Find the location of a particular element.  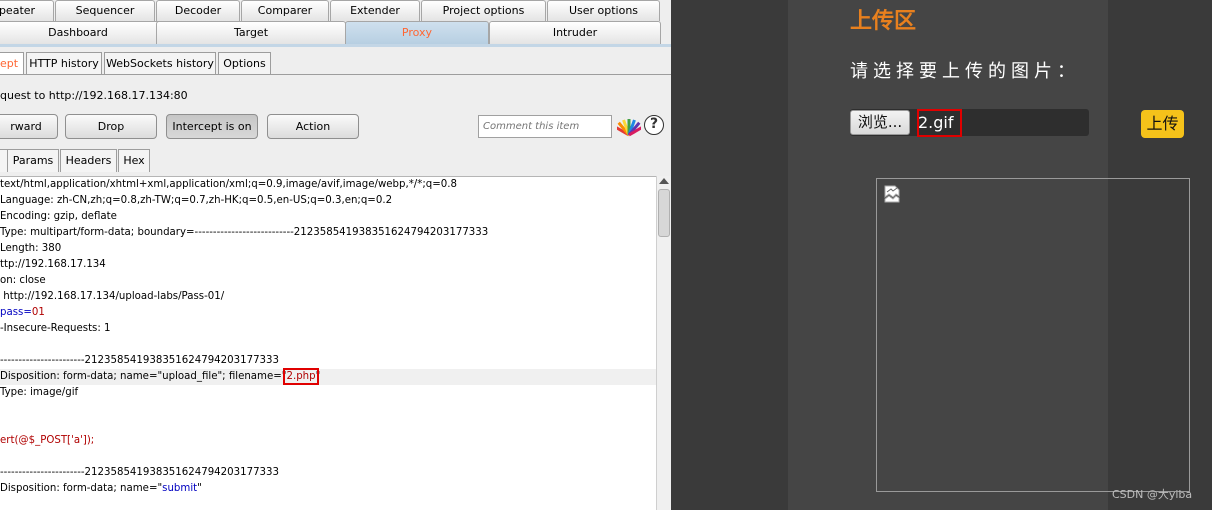

request-line-text: Type: image/gif is located at coordinates (39, 392).